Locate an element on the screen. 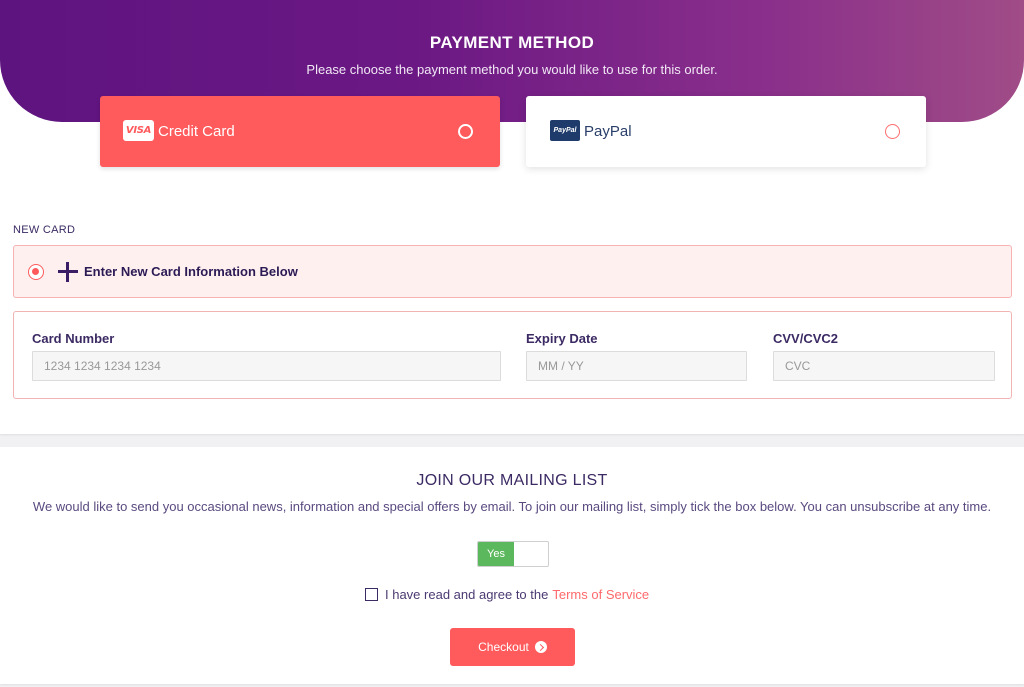 This screenshot has width=1024, height=687. arrow-circle-right-icon is located at coordinates (540, 647).